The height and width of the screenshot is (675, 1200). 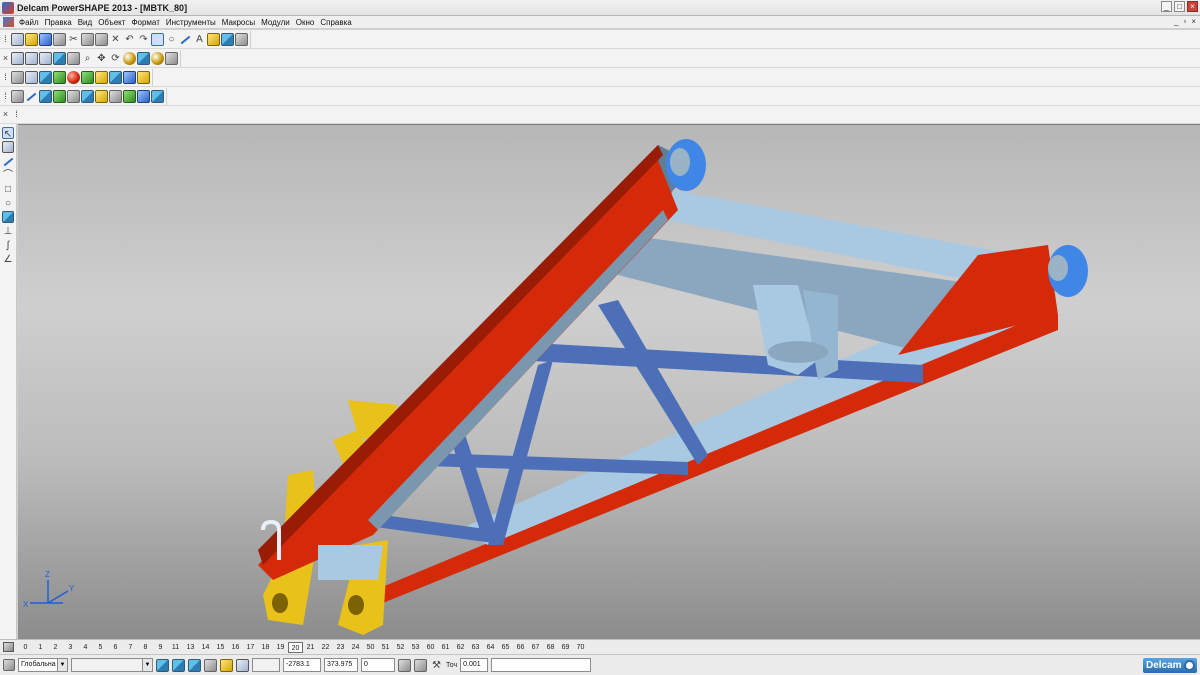 I want to click on render-icon, so click(x=157, y=58).